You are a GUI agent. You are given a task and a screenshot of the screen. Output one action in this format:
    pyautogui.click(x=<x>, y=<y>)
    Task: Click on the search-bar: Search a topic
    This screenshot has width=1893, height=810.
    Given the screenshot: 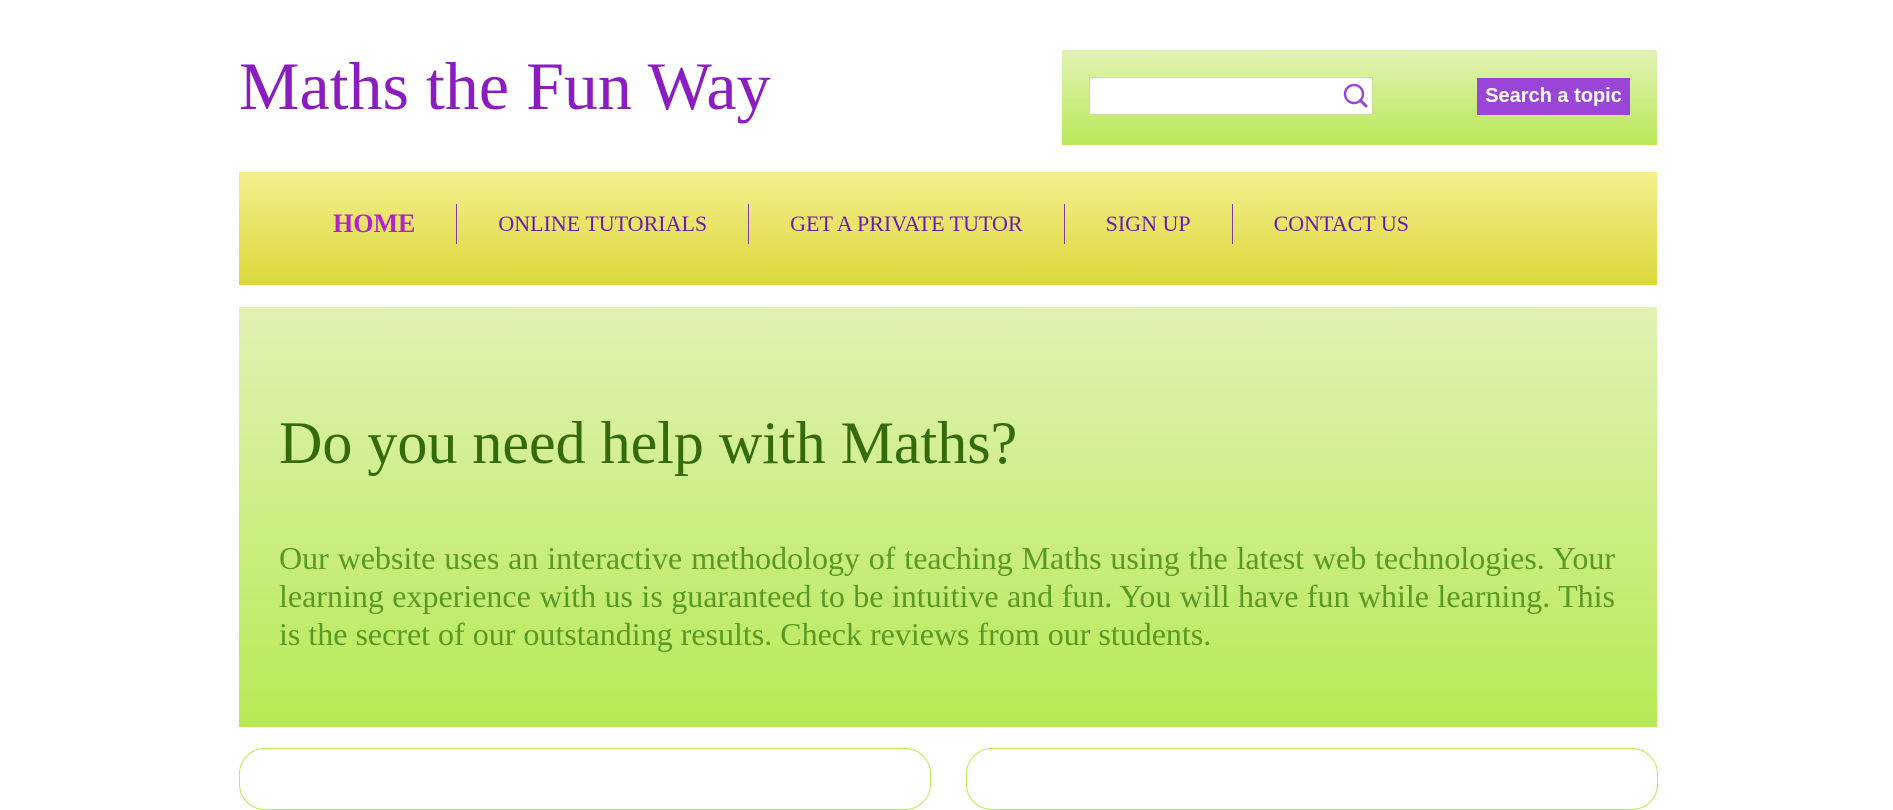 What is the action you would take?
    pyautogui.click(x=1359, y=97)
    